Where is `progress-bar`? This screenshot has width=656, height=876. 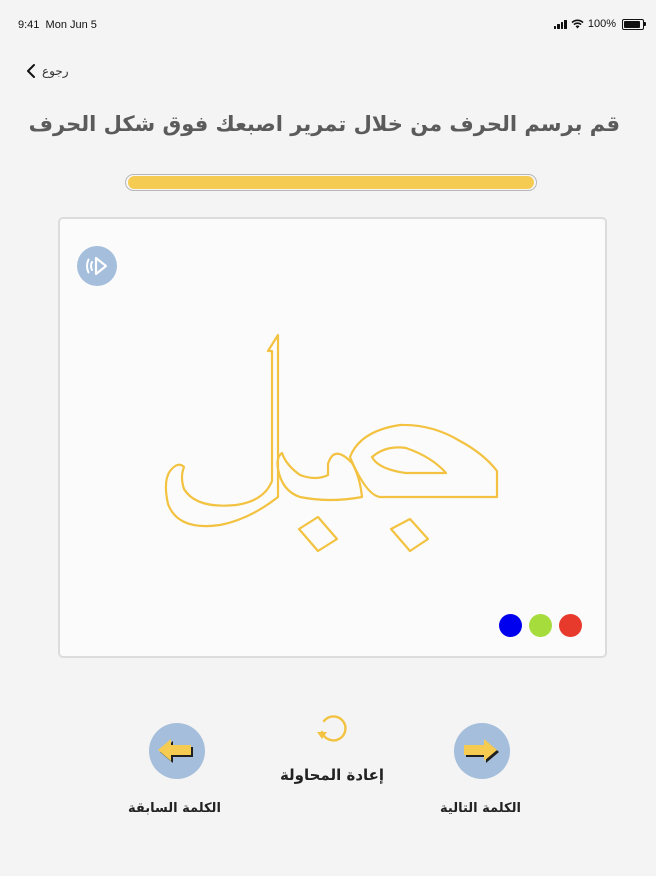
progress-bar is located at coordinates (331, 182).